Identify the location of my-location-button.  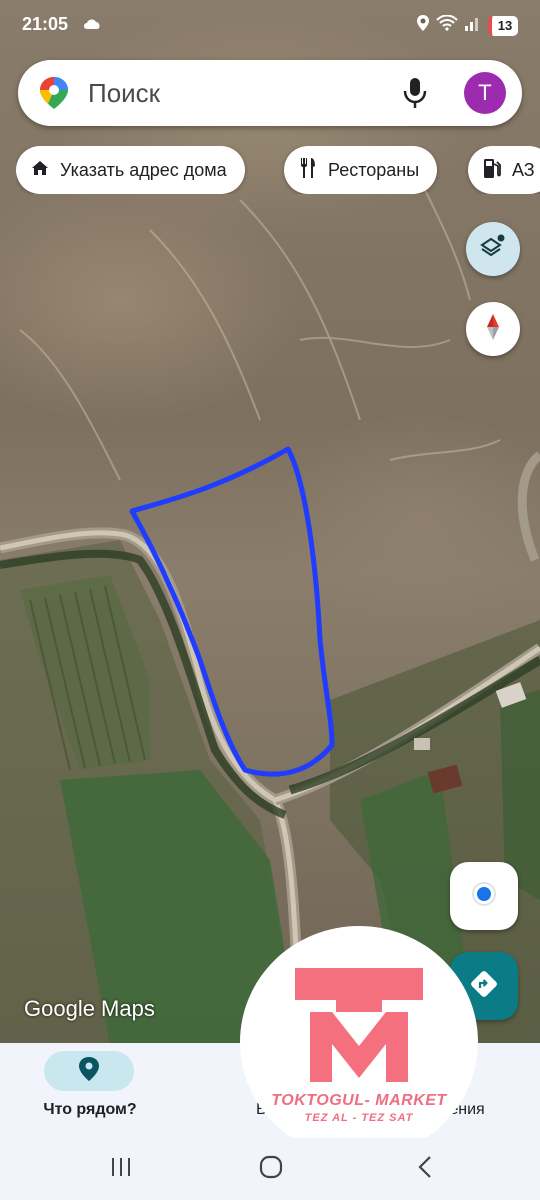
(484, 896).